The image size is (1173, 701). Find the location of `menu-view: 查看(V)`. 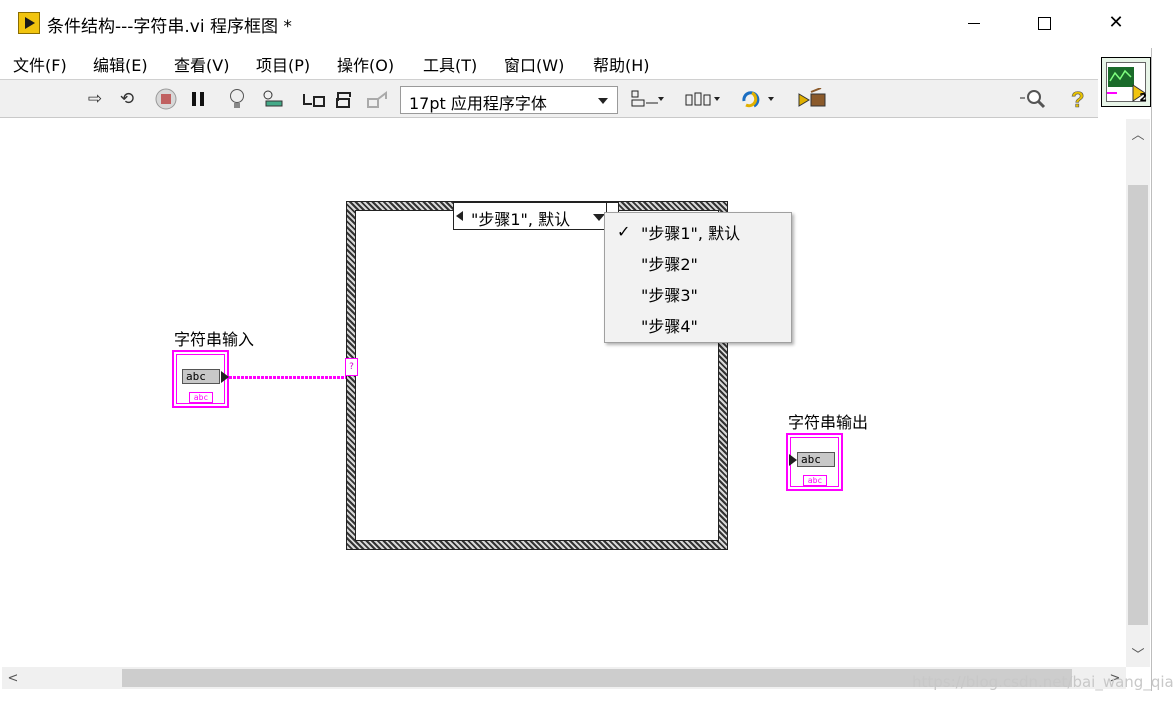

menu-view: 查看(V) is located at coordinates (201, 64).